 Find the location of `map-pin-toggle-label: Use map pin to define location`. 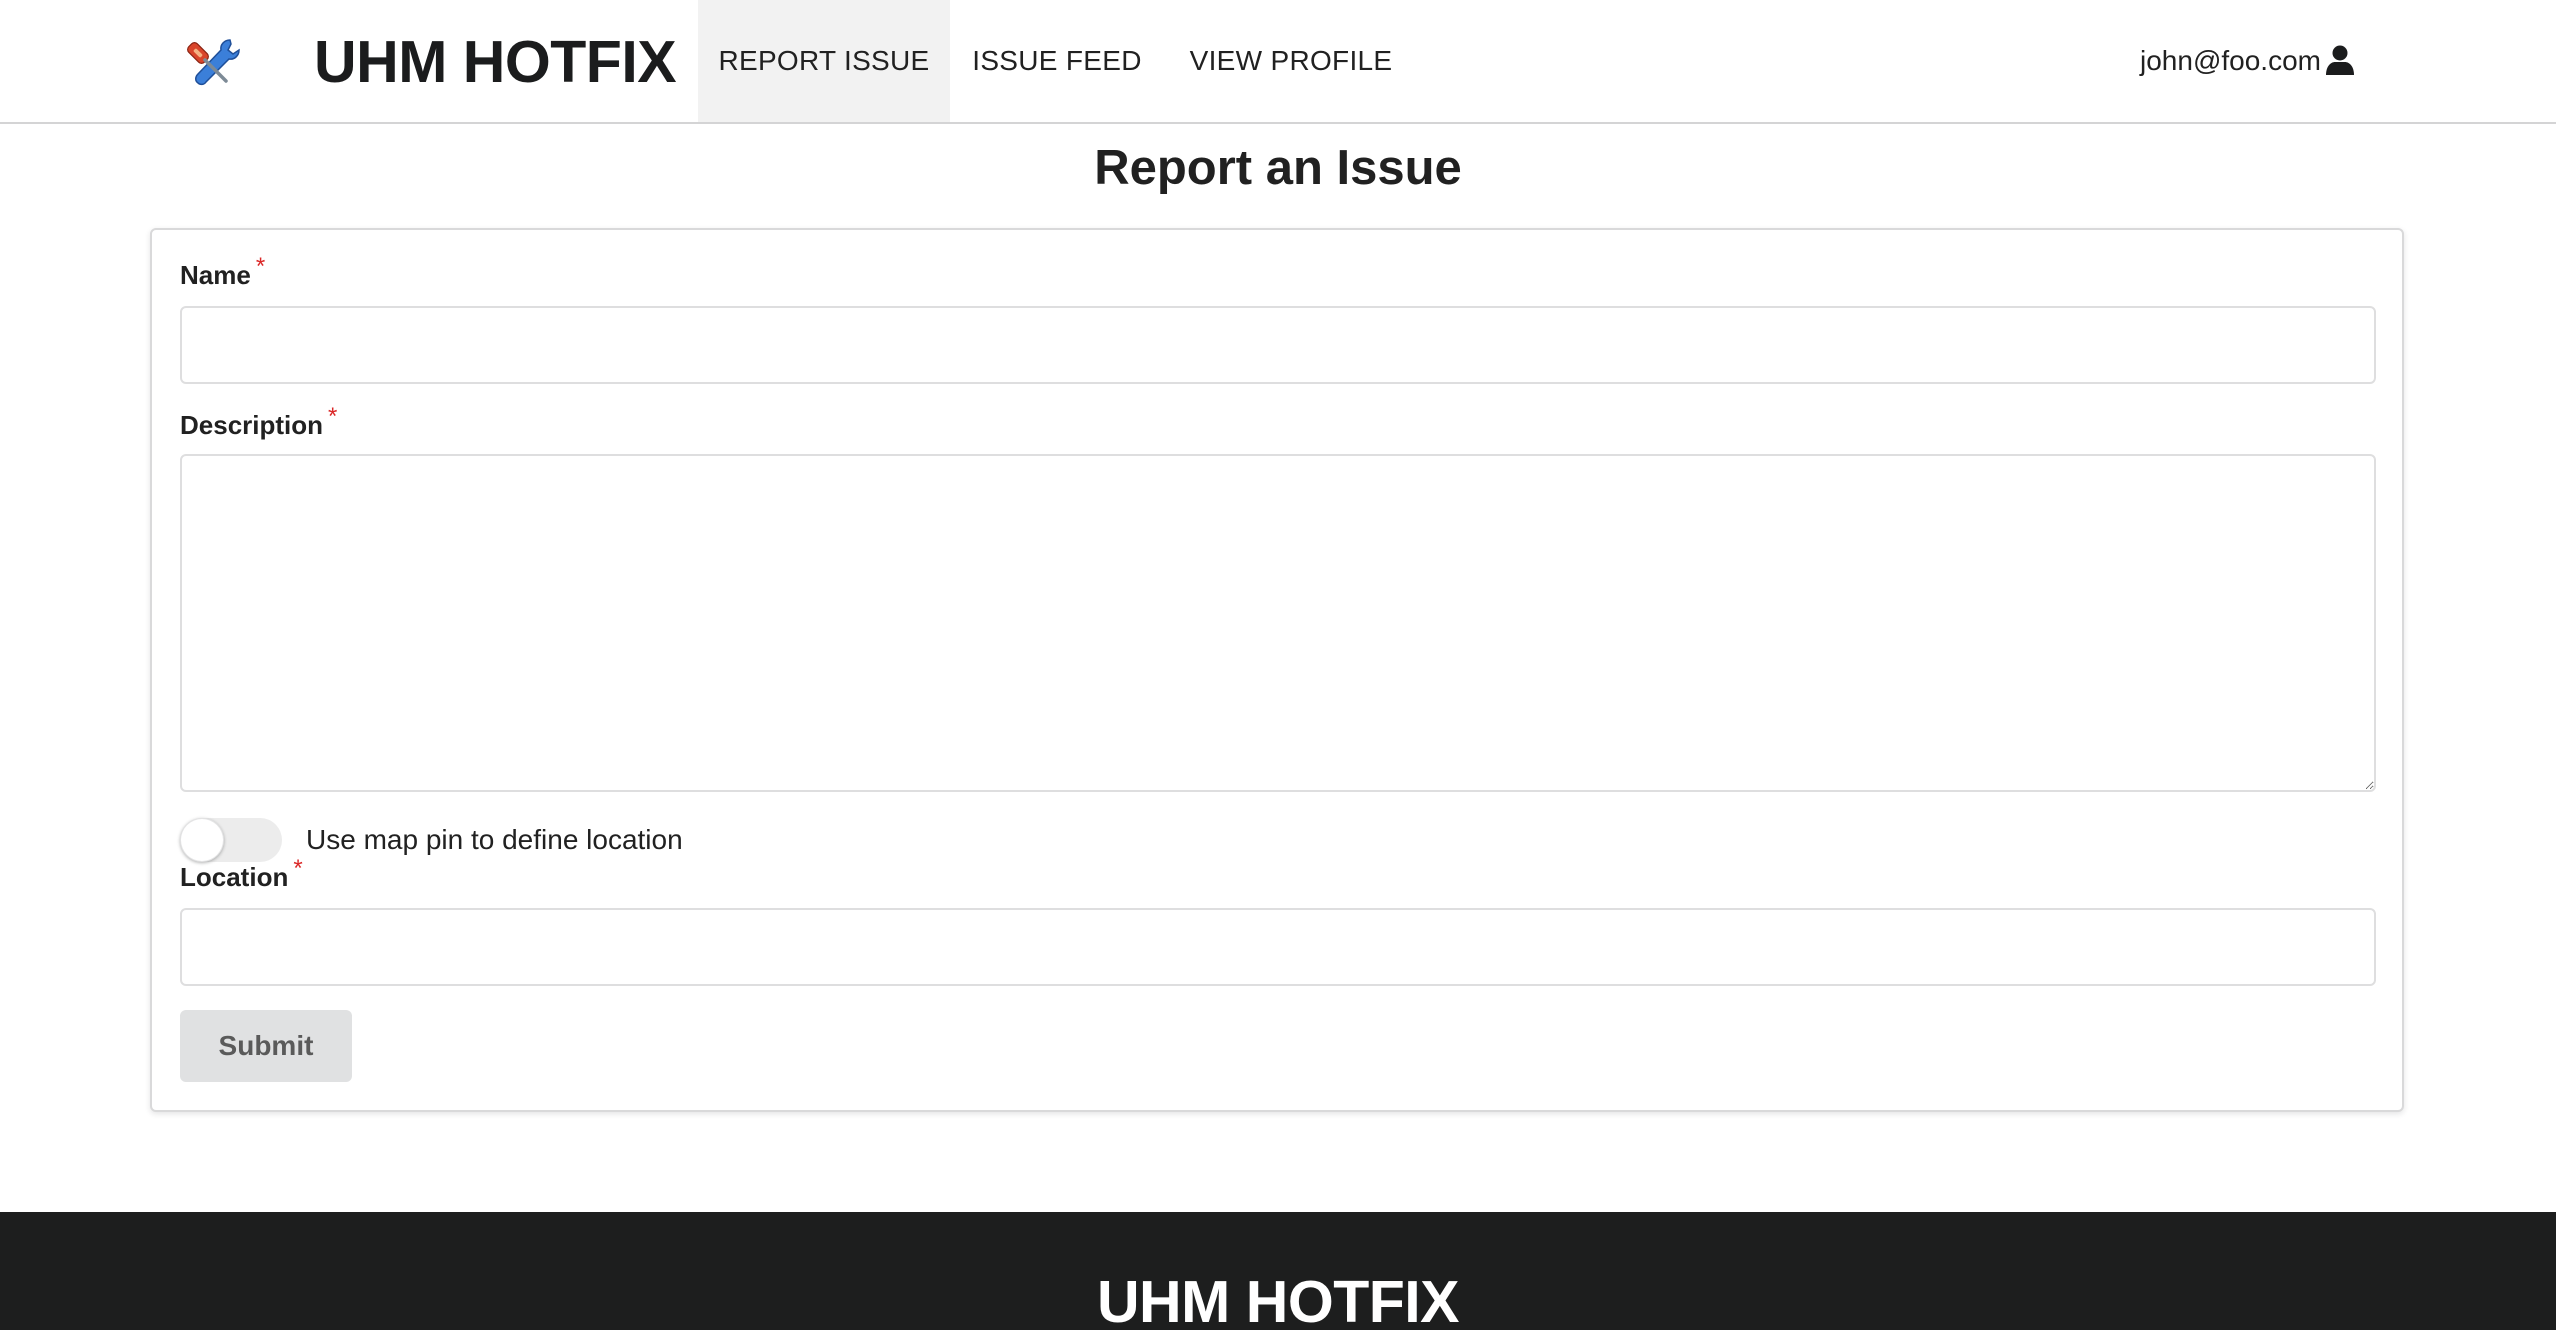

map-pin-toggle-label: Use map pin to define location is located at coordinates (494, 840).